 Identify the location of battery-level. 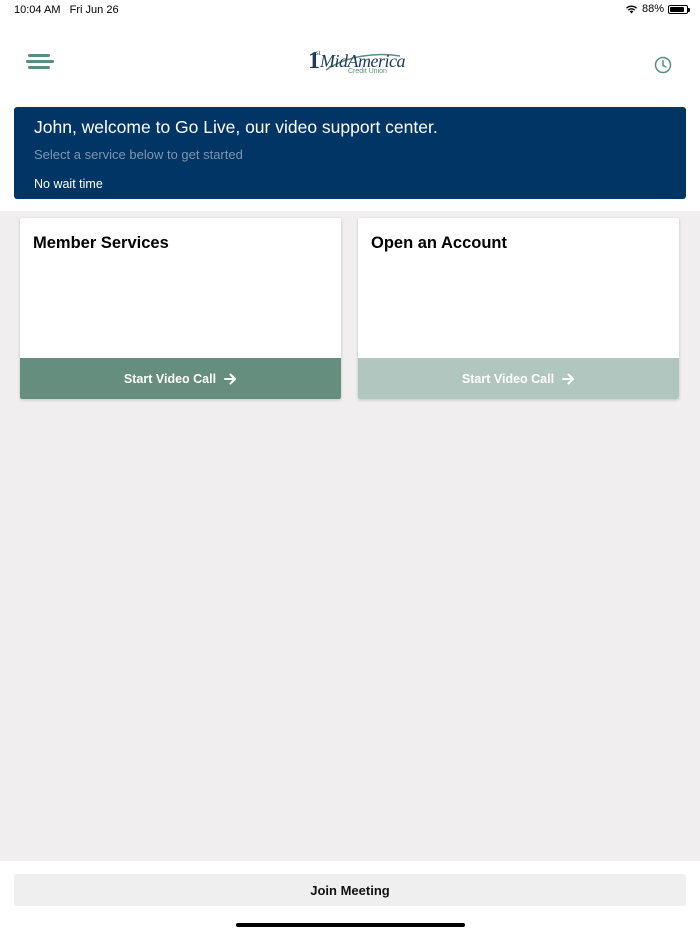
(677, 9).